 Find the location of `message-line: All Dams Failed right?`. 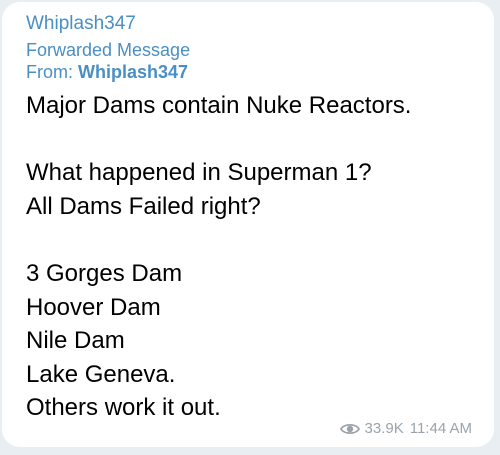

message-line: All Dams Failed right? is located at coordinates (143, 206).